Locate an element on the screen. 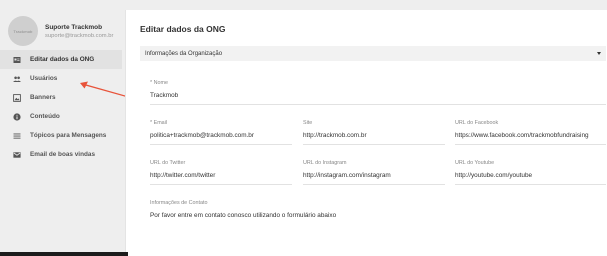  sidebar-item-label: Conteúdo is located at coordinates (45, 116).